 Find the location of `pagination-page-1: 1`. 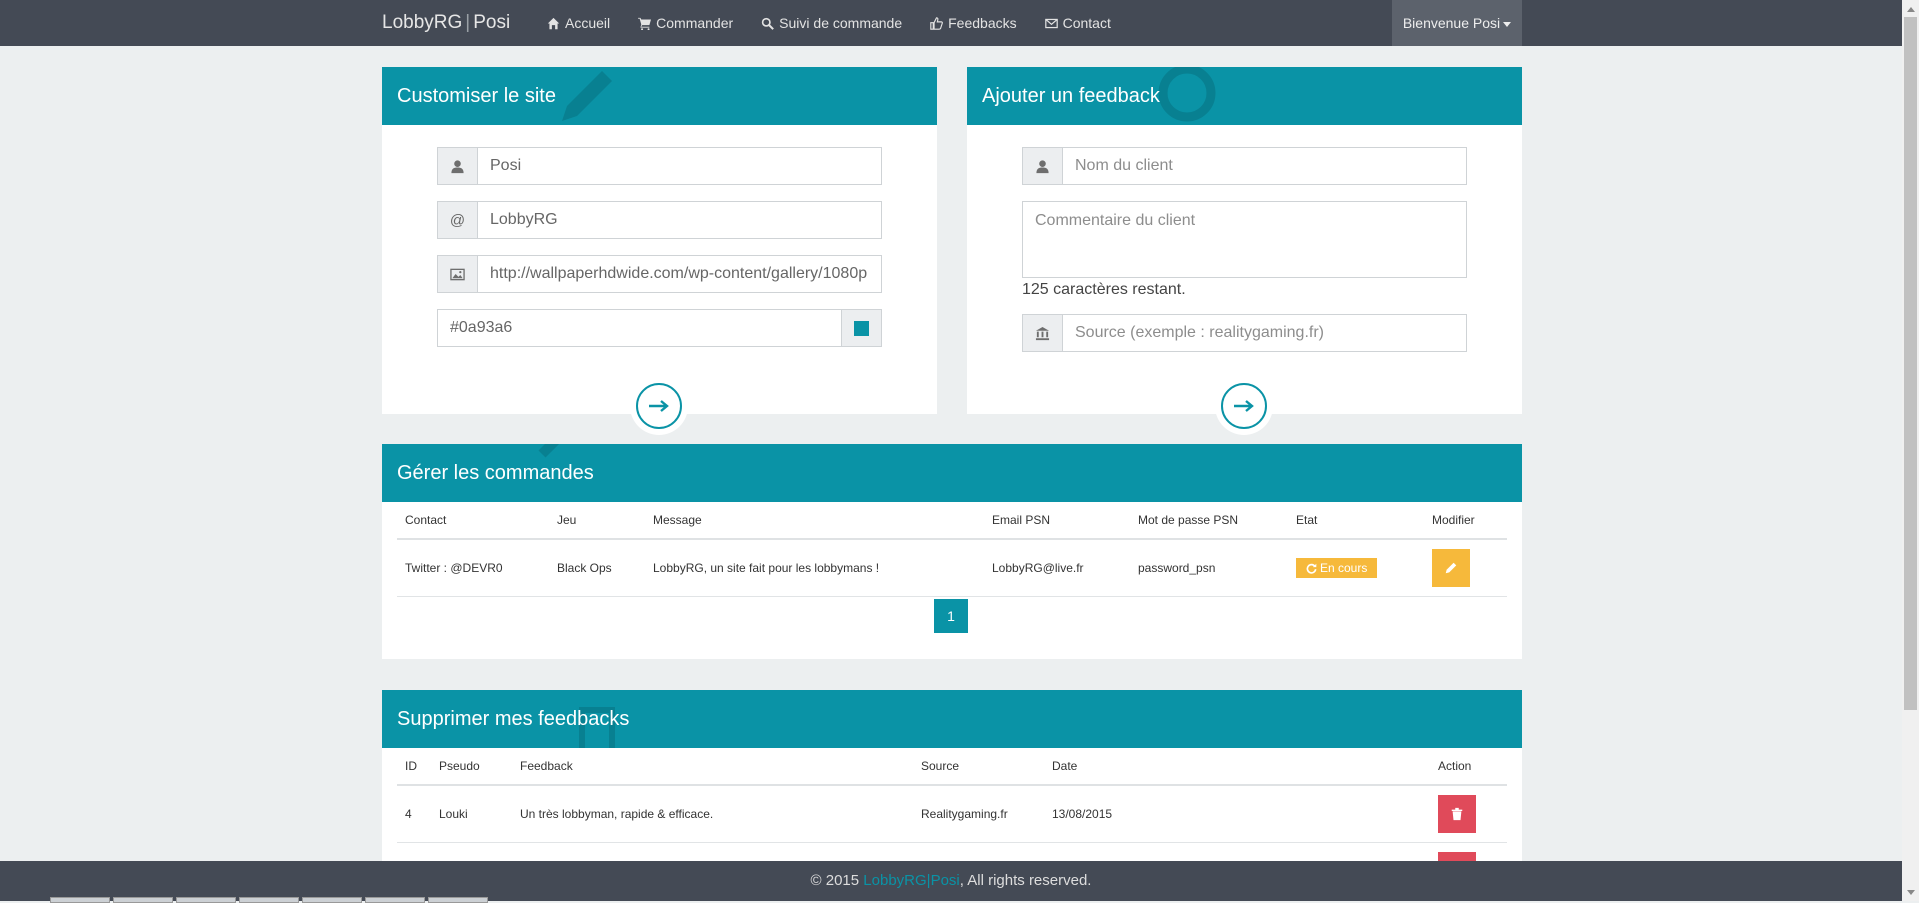

pagination-page-1: 1 is located at coordinates (951, 616).